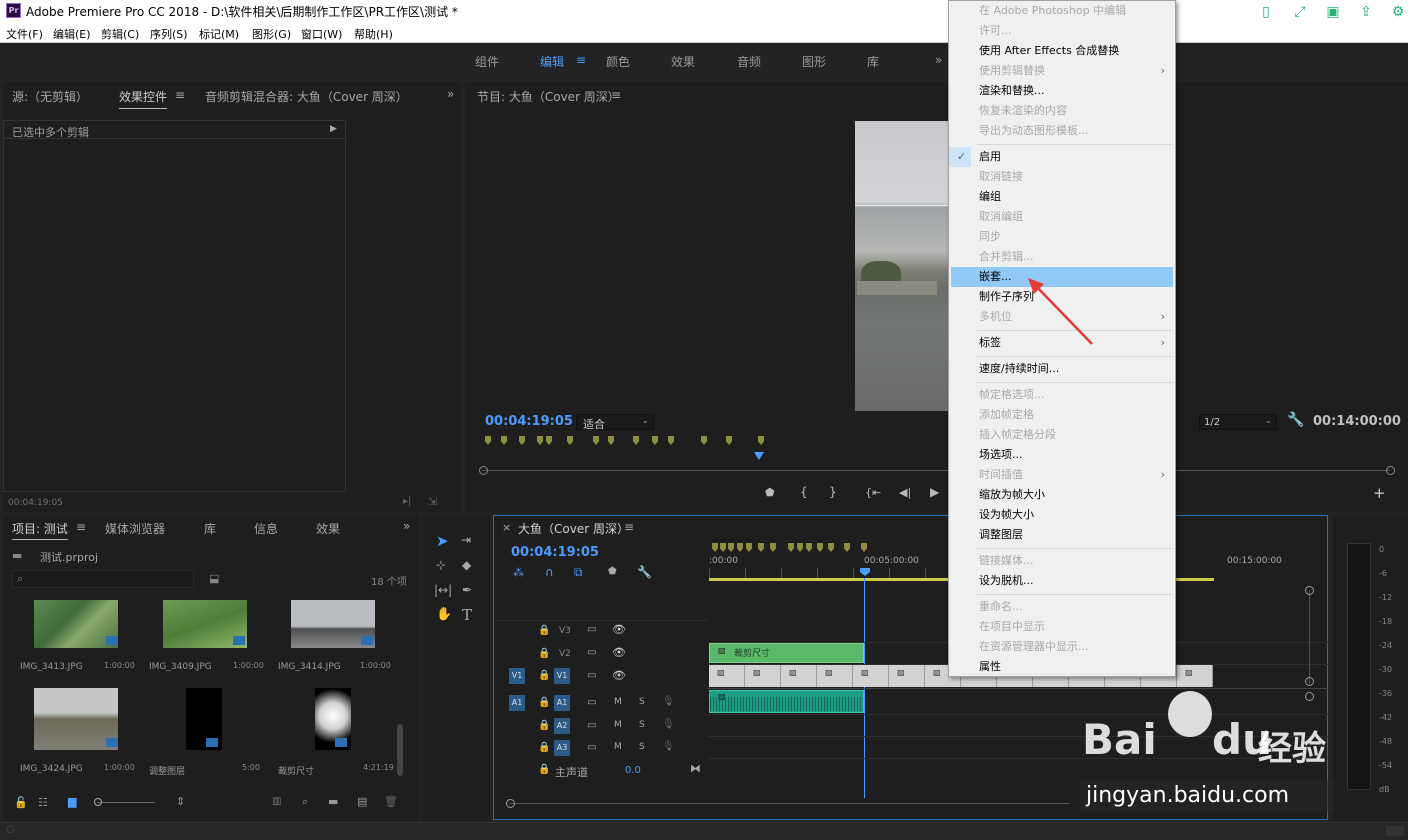 Image resolution: width=1408 pixels, height=840 pixels. I want to click on workspace-libraries: 库, so click(873, 61).